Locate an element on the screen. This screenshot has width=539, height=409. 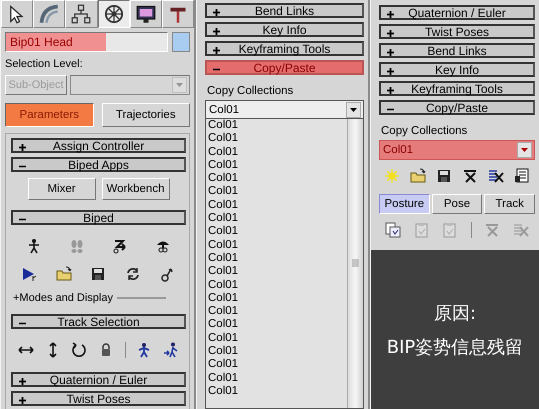
app-button: Mixer is located at coordinates (62, 189).